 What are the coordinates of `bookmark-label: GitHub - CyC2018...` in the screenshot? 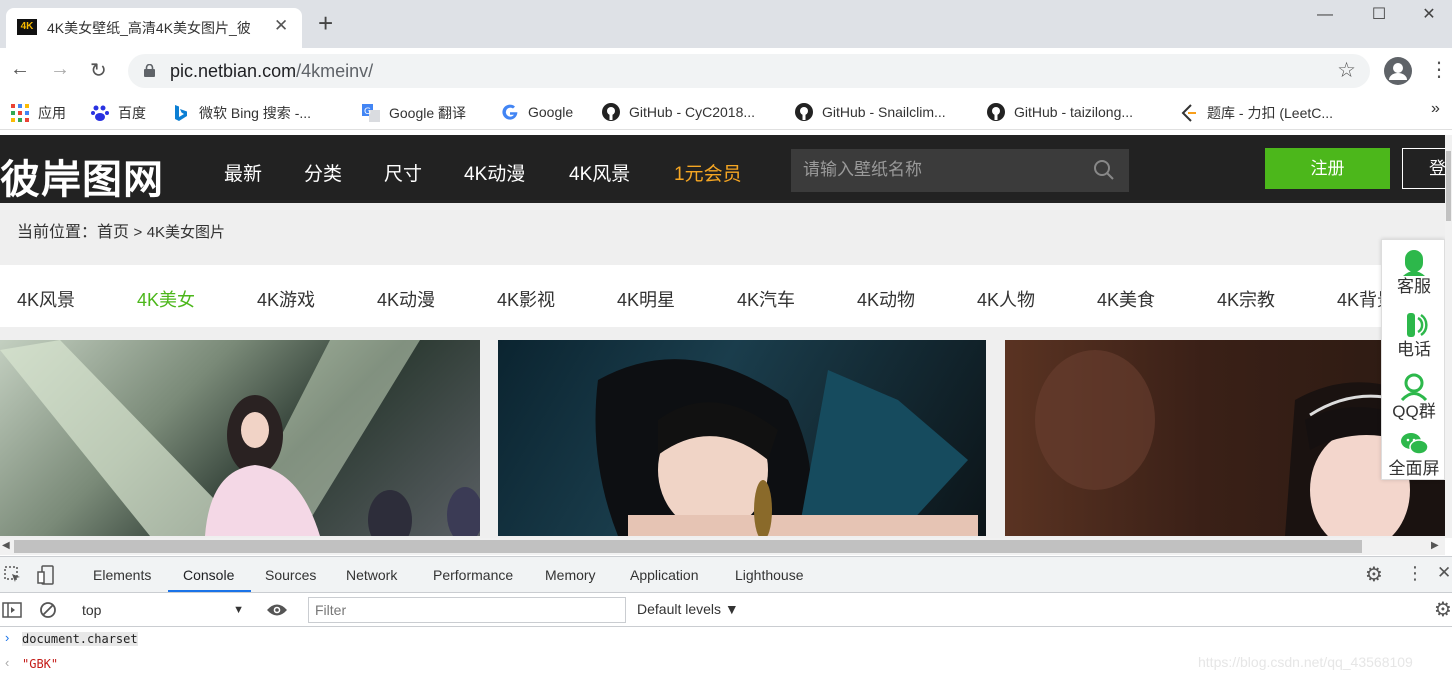 It's located at (692, 112).